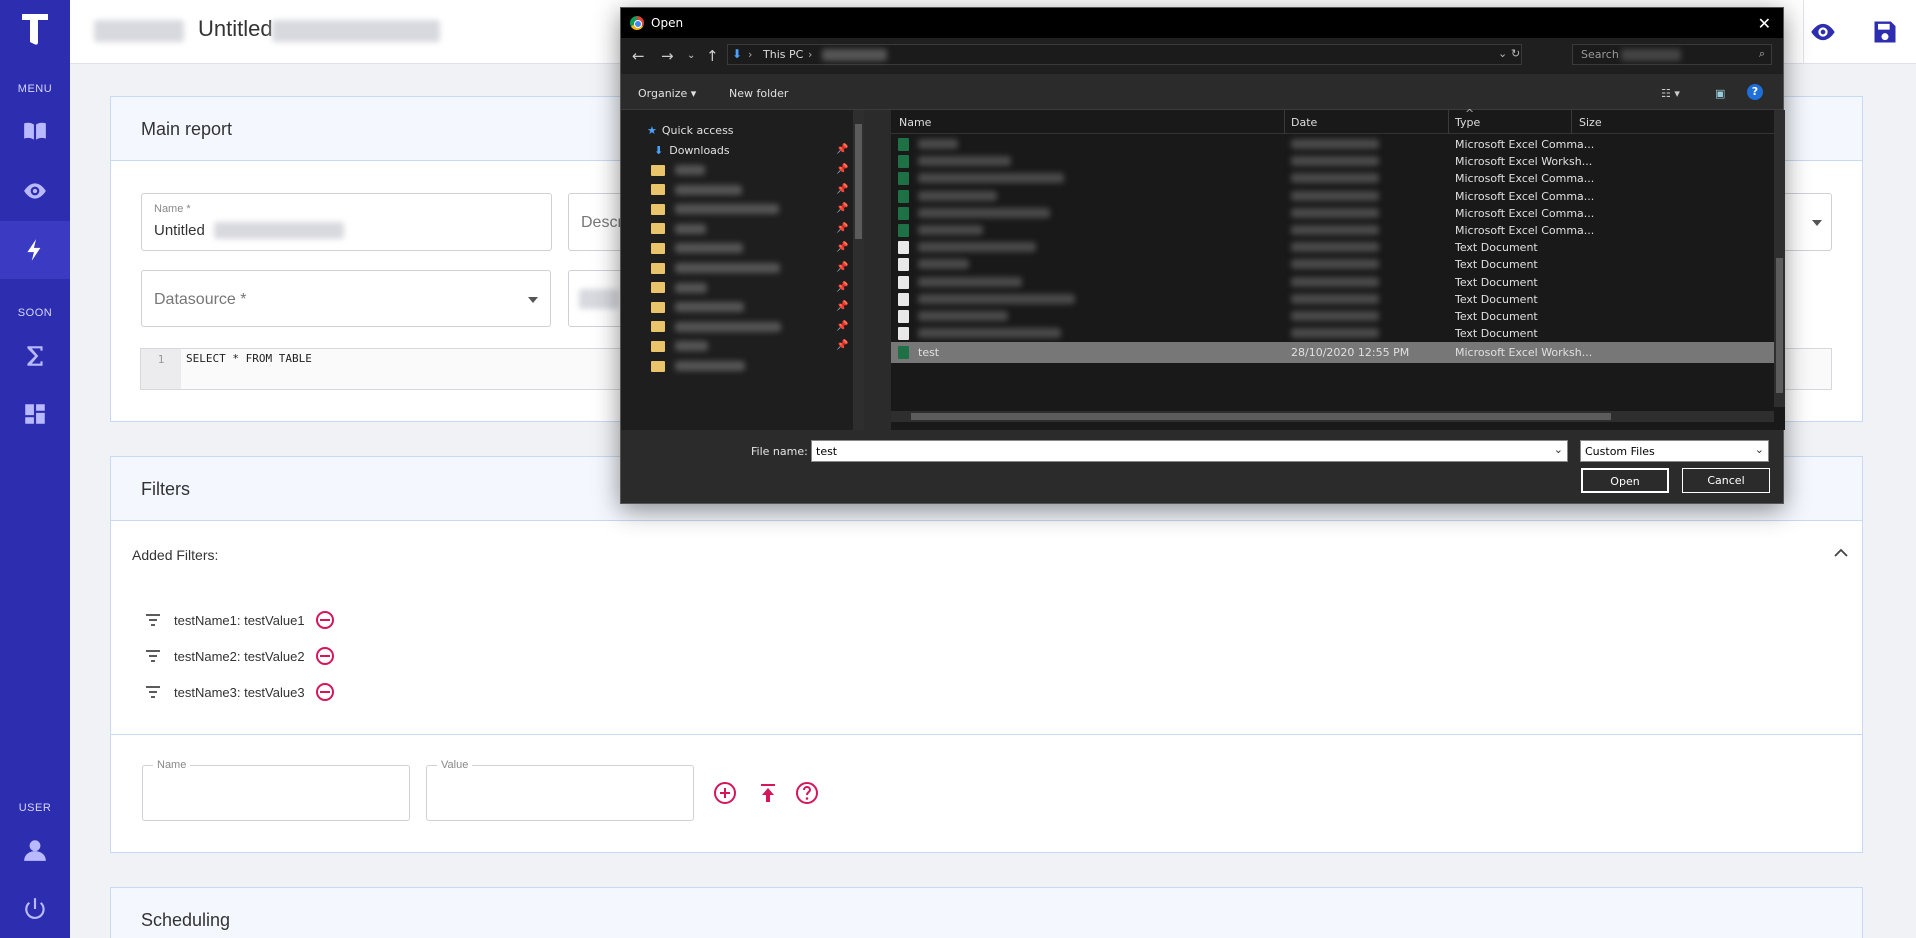 This screenshot has height=938, width=1916. What do you see at coordinates (1590, 122) in the screenshot?
I see `column-size: Size` at bounding box center [1590, 122].